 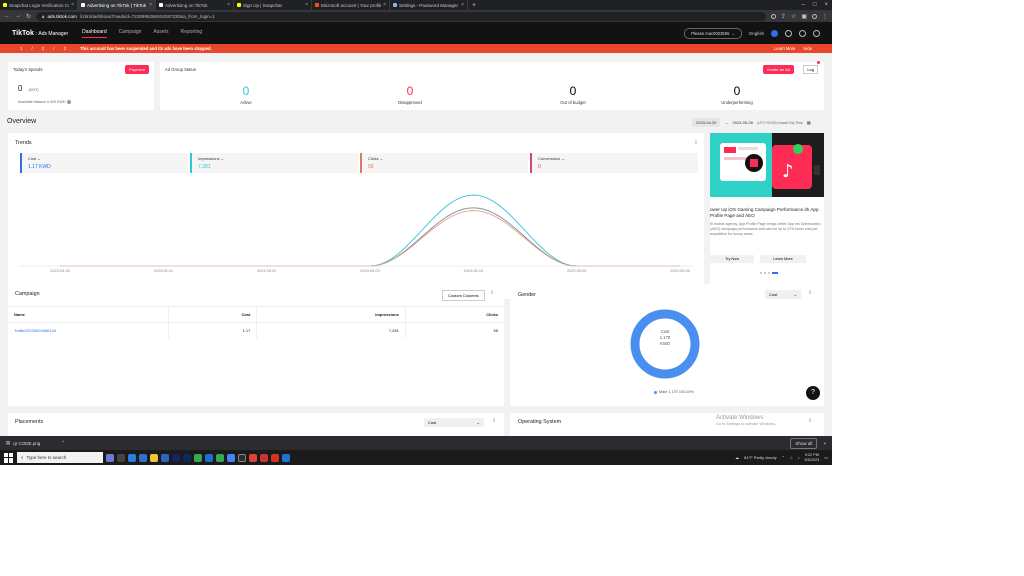 What do you see at coordinates (39, 5) in the screenshot?
I see `browser-tab: Snapchat Login Verification Cod ×` at bounding box center [39, 5].